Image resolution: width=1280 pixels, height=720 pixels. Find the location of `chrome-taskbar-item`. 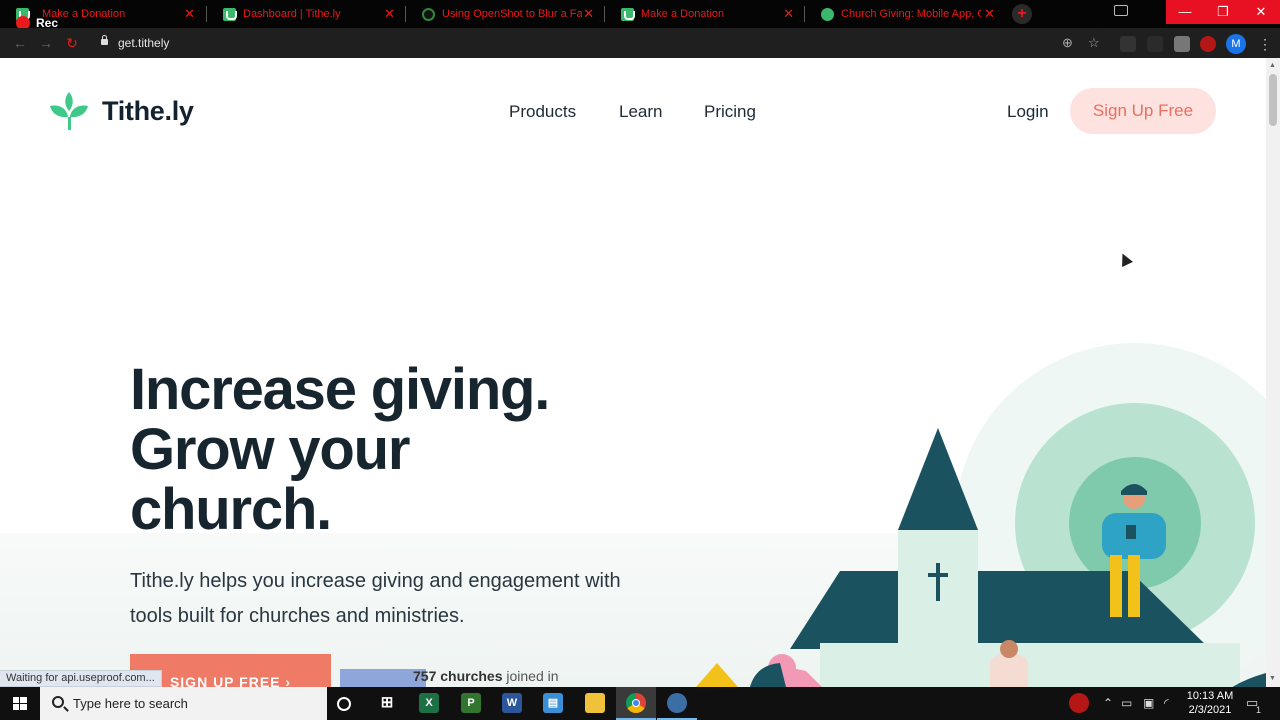

chrome-taskbar-item is located at coordinates (636, 703).